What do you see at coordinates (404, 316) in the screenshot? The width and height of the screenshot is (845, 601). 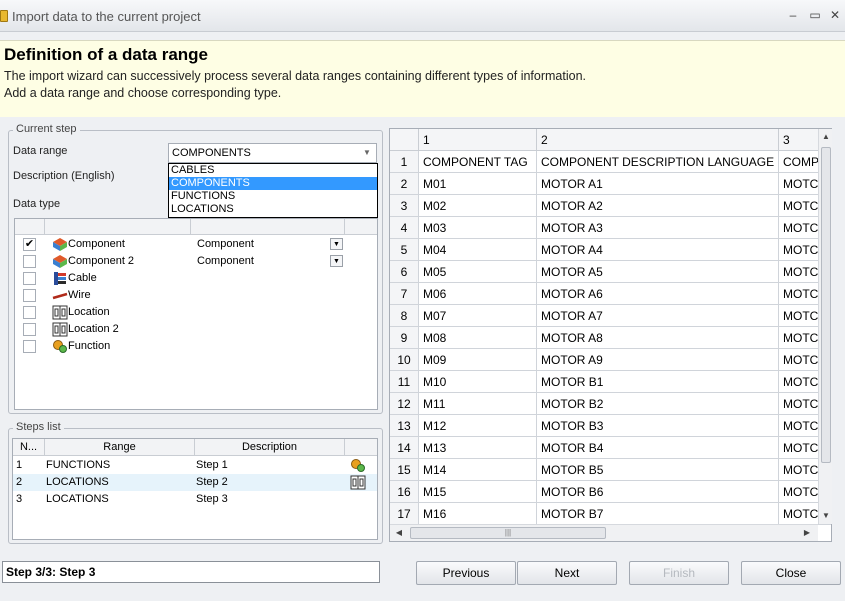 I see `grid-row-header: 8` at bounding box center [404, 316].